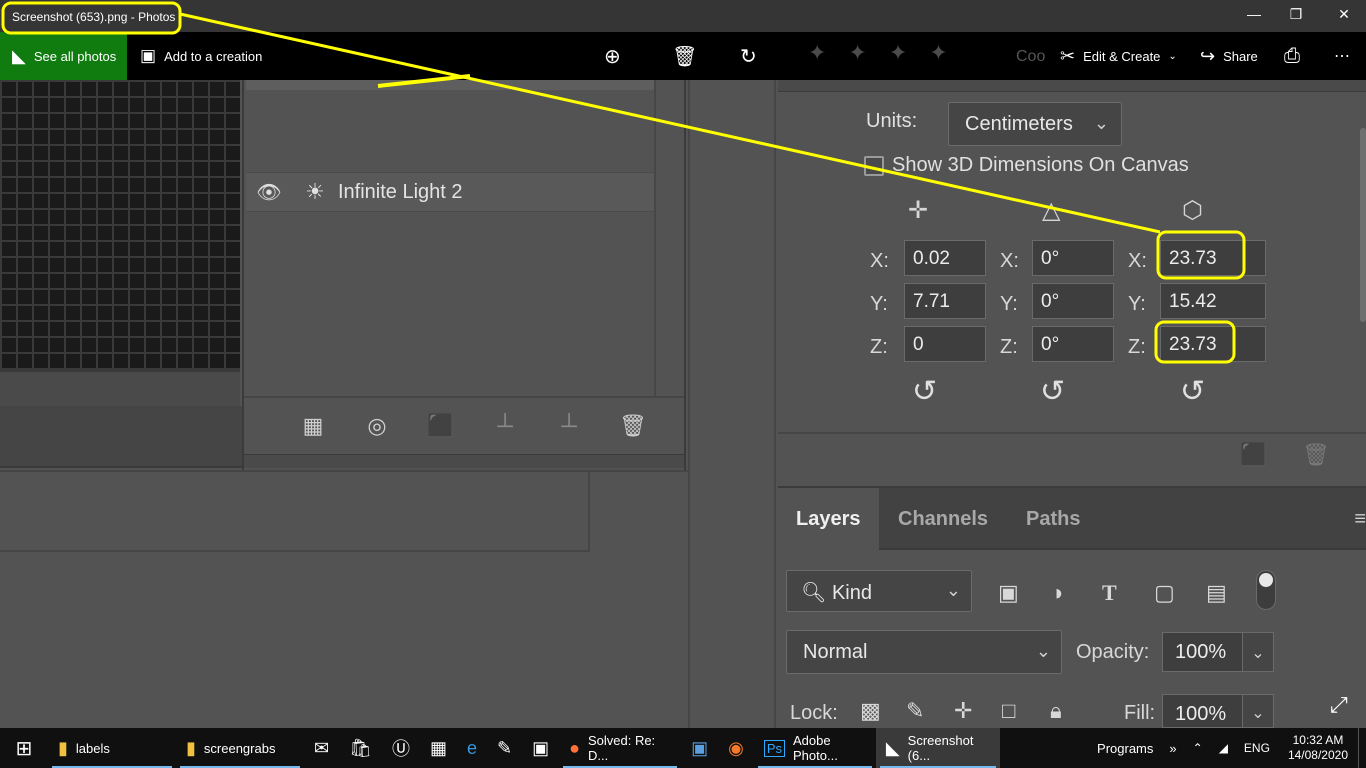 The image size is (1366, 768). I want to click on reset-position-icon: ↺, so click(924, 391).